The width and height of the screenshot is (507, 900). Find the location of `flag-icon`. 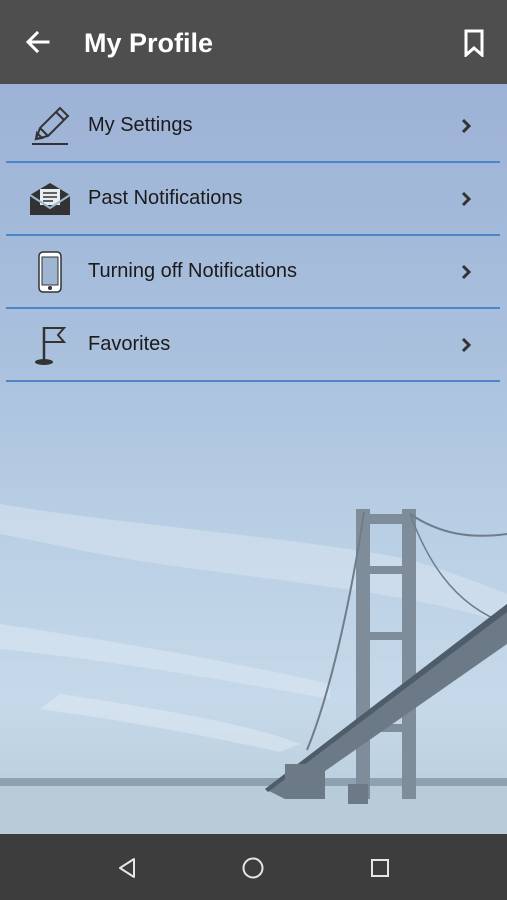

flag-icon is located at coordinates (50, 345).